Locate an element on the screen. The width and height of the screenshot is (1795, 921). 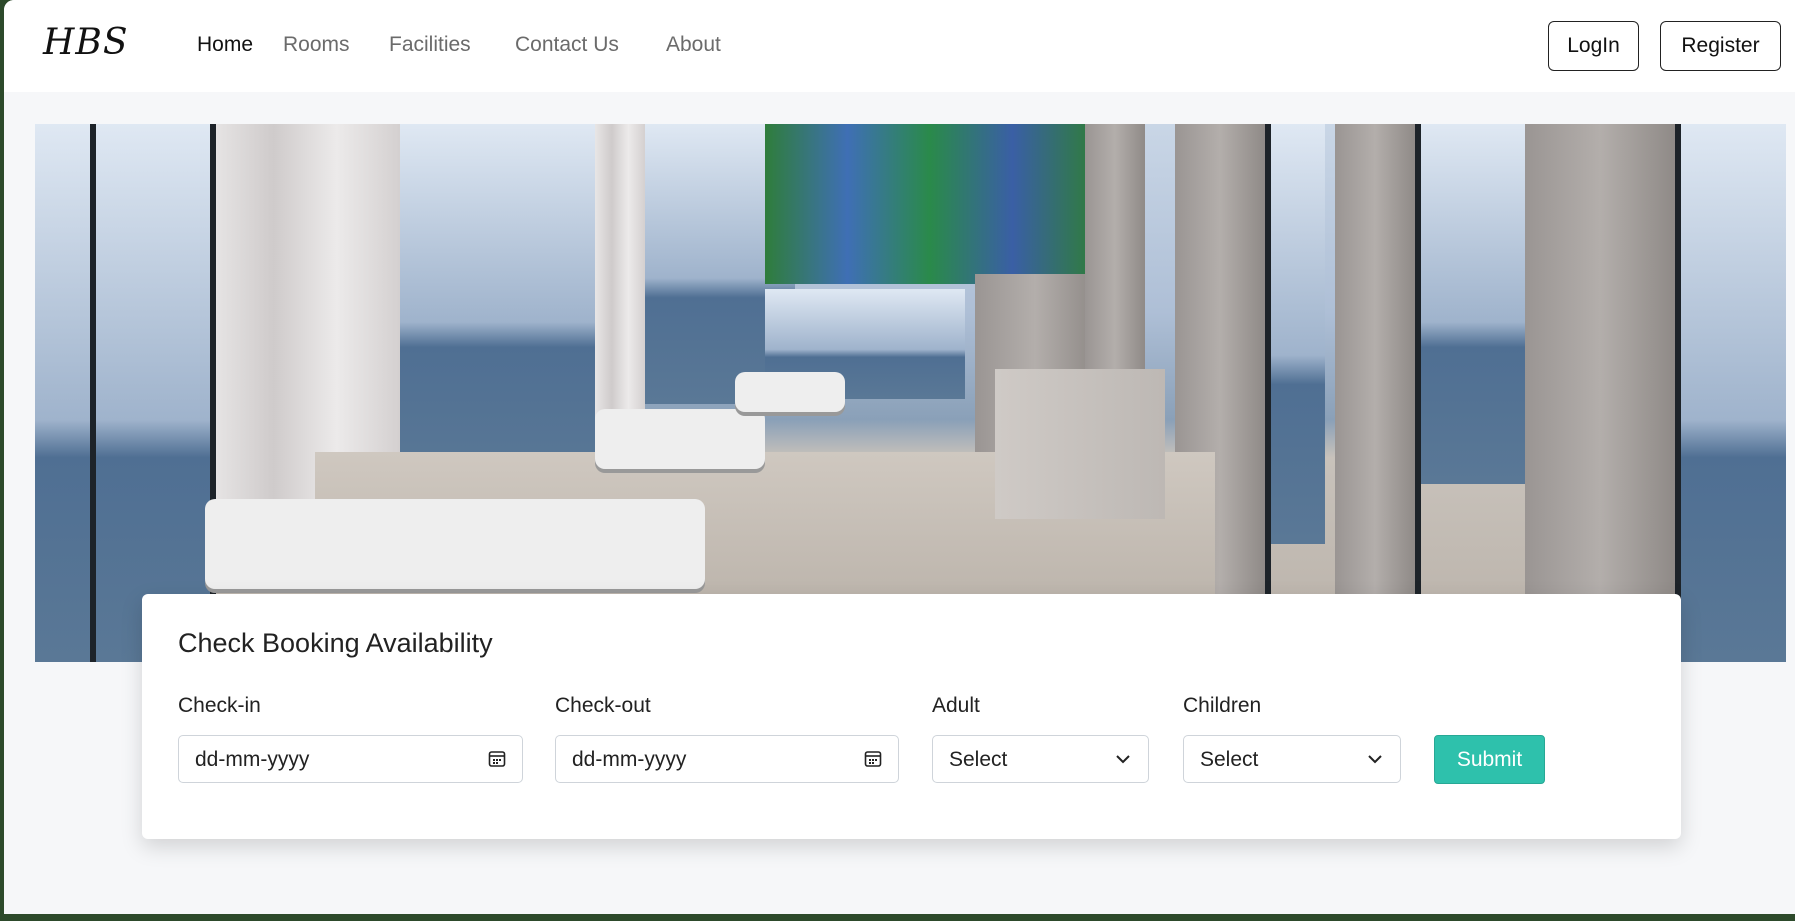
children-label: Children is located at coordinates (1222, 705).